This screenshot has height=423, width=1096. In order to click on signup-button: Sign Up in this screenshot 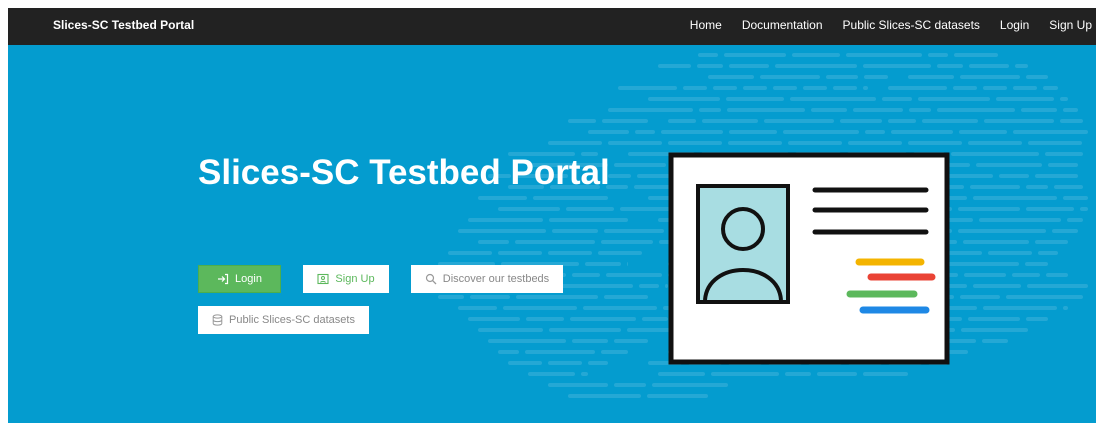, I will do `click(346, 279)`.